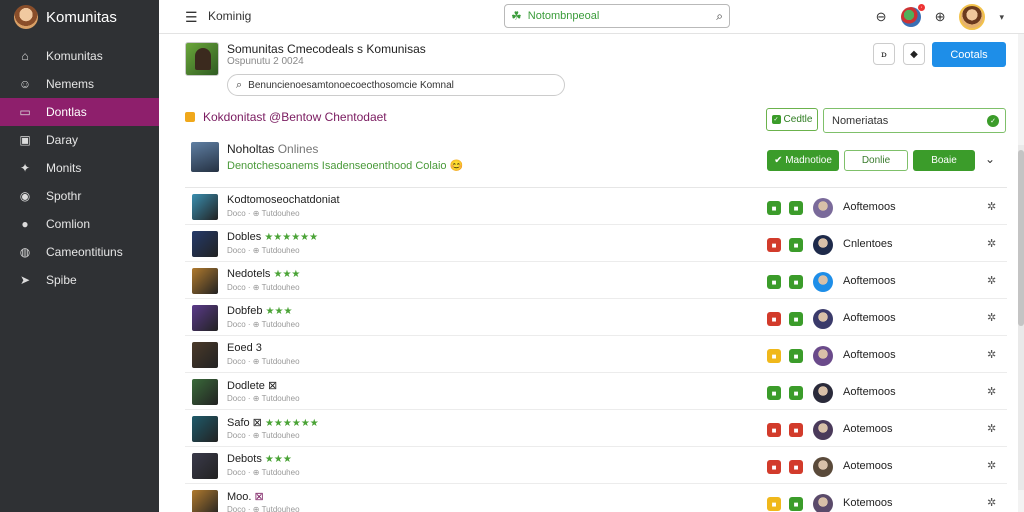  Describe the element at coordinates (881, 17) in the screenshot. I see `record-icon: ⊖` at that location.